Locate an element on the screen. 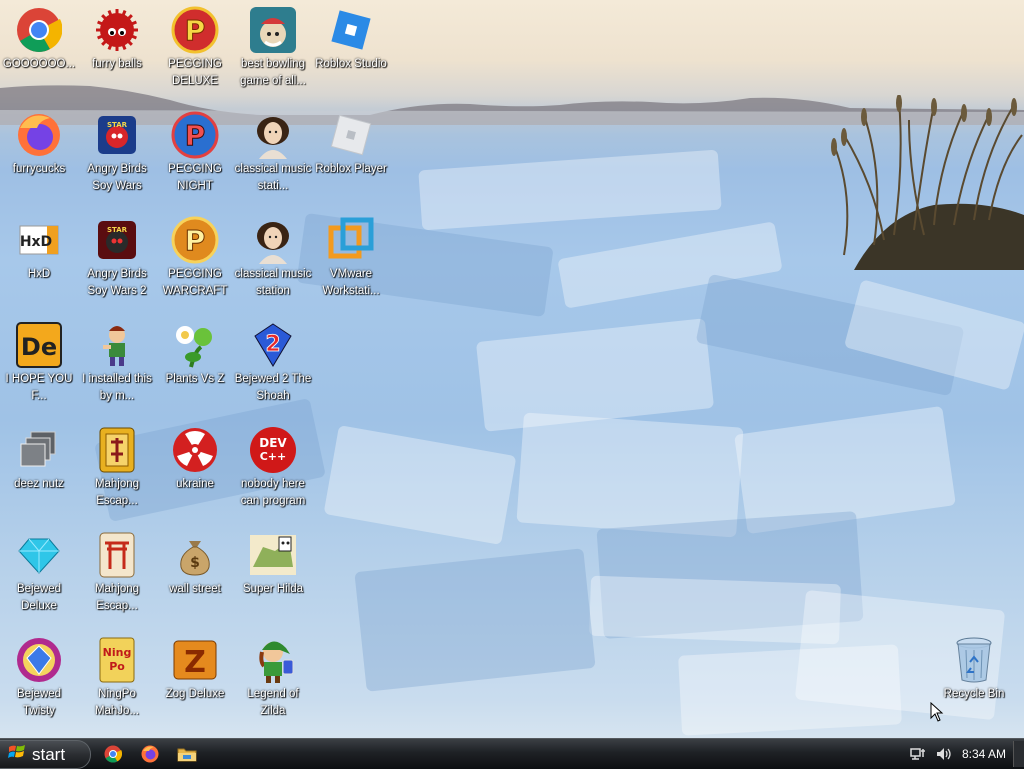 The width and height of the screenshot is (1024, 769). desktop-icon: P PEGGING WARCRAFT is located at coordinates (195, 258).